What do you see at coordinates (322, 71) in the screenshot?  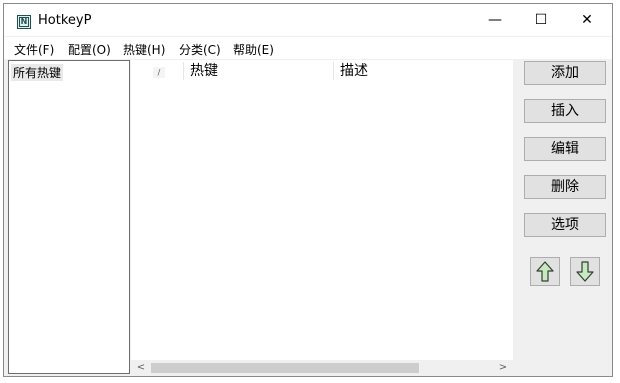 I see `list-header: / 热键 描述` at bounding box center [322, 71].